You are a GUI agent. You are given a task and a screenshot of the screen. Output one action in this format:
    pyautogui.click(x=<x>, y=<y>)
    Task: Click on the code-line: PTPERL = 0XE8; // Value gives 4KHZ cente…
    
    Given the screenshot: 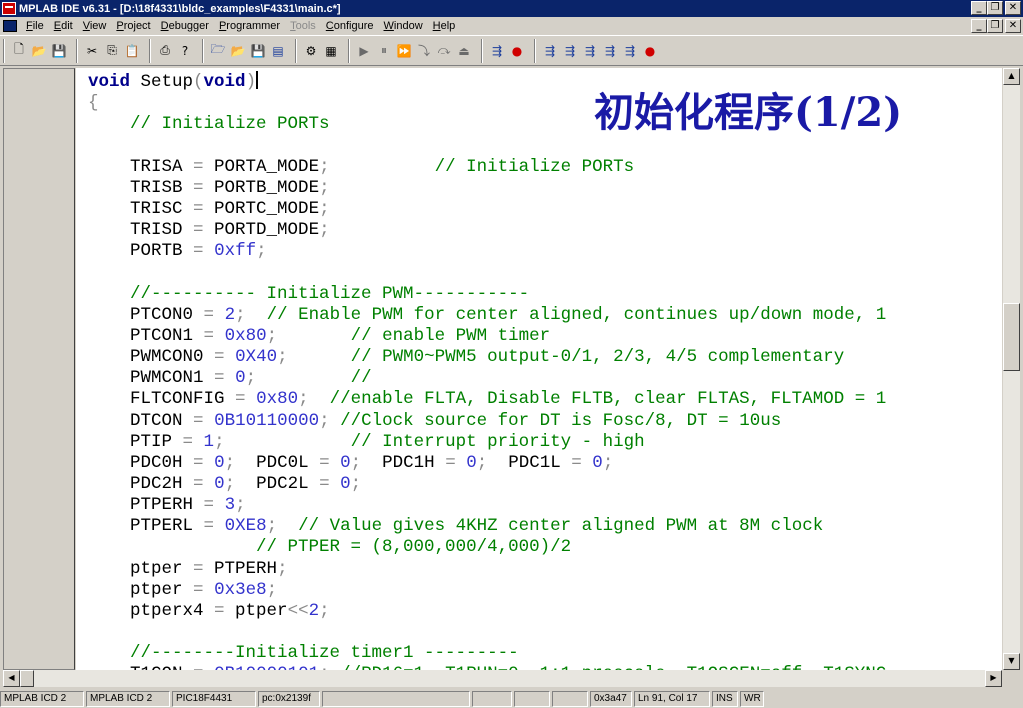 What is the action you would take?
    pyautogui.click(x=487, y=526)
    